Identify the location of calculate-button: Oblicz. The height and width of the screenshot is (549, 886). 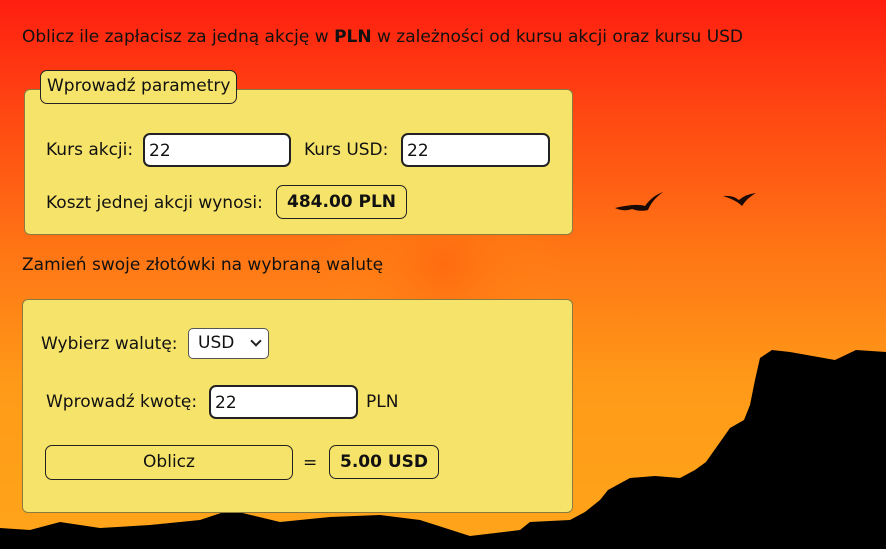
(169, 462).